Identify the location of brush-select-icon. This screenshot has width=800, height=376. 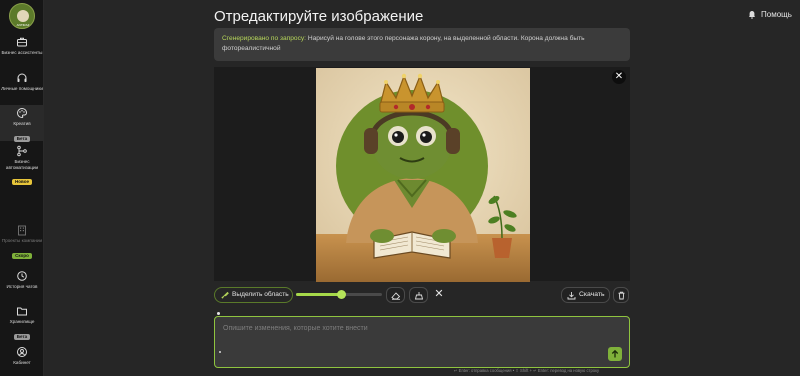
(225, 295).